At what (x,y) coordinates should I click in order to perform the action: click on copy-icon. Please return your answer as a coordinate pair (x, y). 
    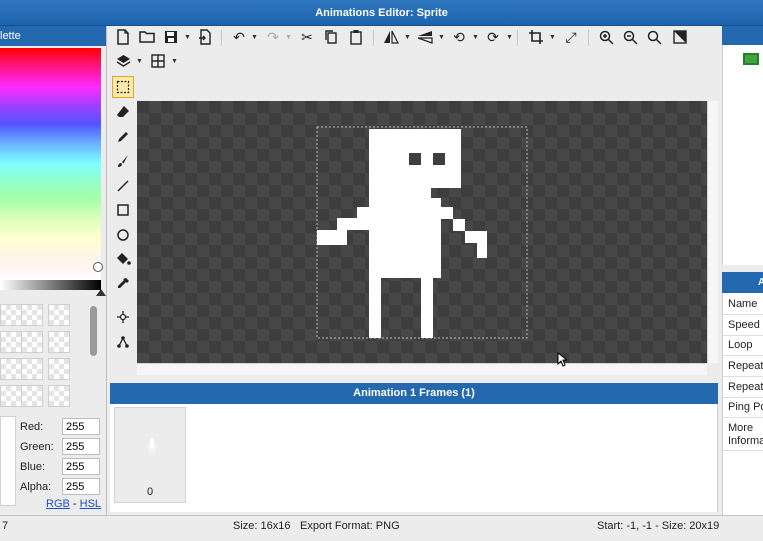
    Looking at the image, I should click on (331, 37).